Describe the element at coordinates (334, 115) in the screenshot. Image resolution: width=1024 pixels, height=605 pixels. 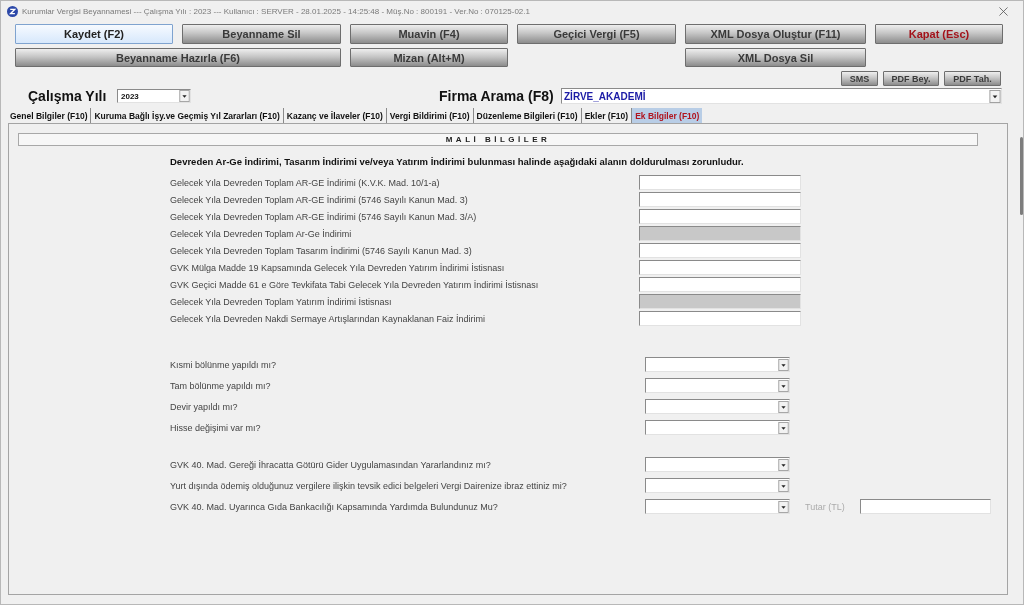
I see `tab: Kazanç ve İlaveler (F10)` at that location.